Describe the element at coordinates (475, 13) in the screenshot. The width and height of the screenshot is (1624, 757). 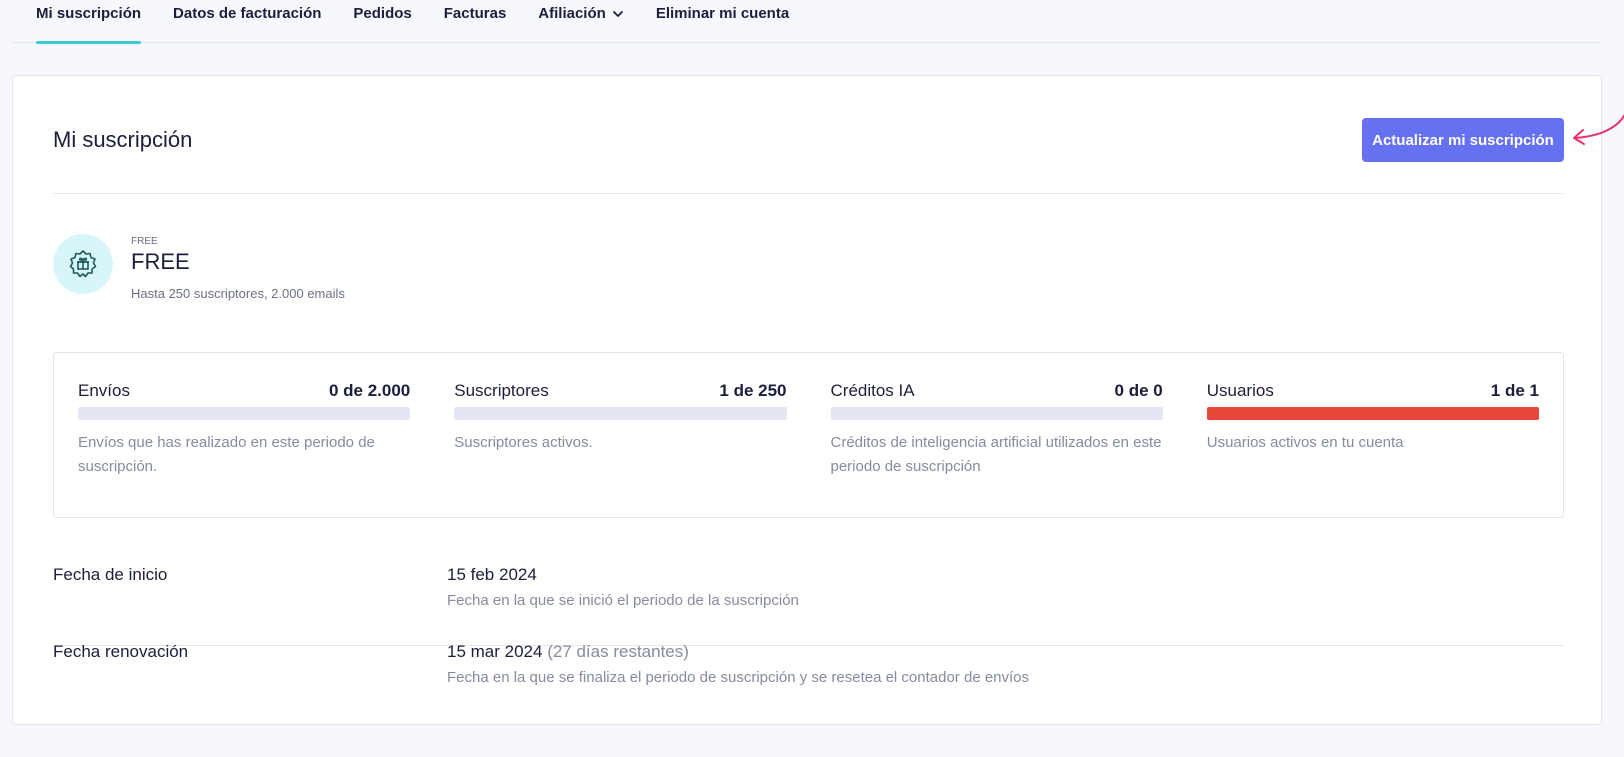
I see `tab-label: Facturas` at that location.